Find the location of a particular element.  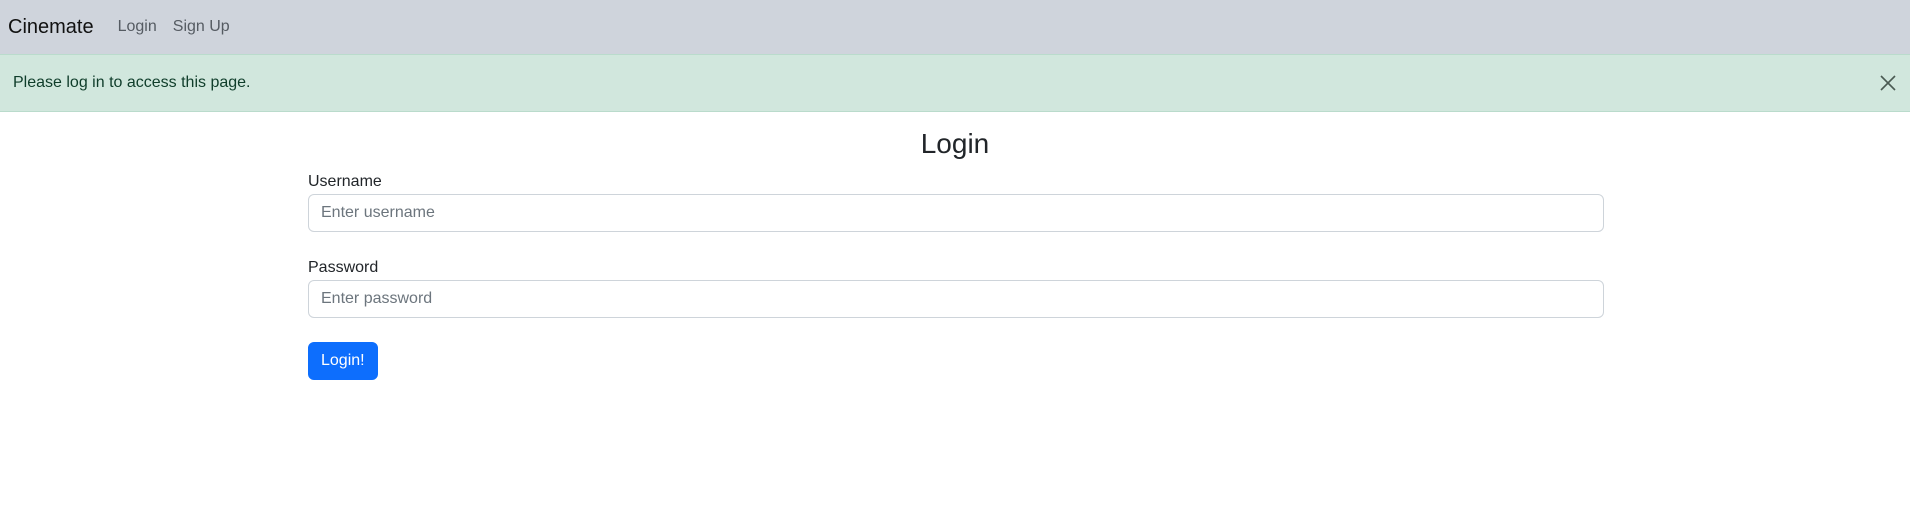

nav-link-login: Login is located at coordinates (137, 27).